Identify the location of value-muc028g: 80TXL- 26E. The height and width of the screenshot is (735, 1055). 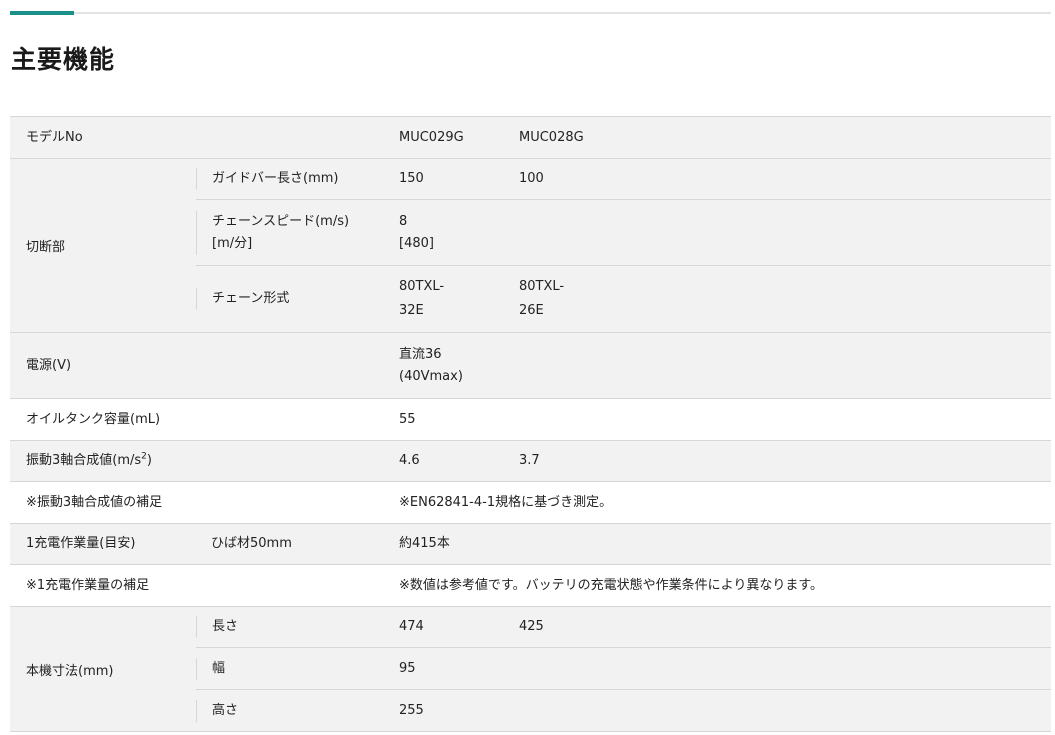
(542, 298).